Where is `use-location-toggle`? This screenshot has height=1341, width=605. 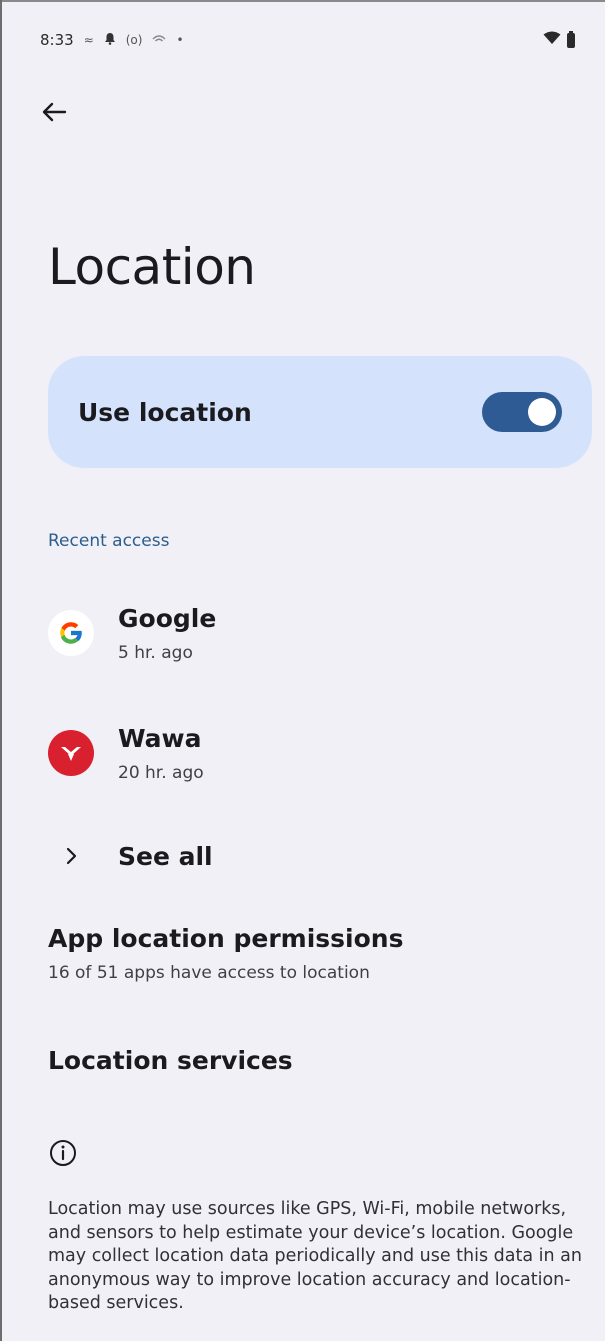
use-location-toggle is located at coordinates (522, 412).